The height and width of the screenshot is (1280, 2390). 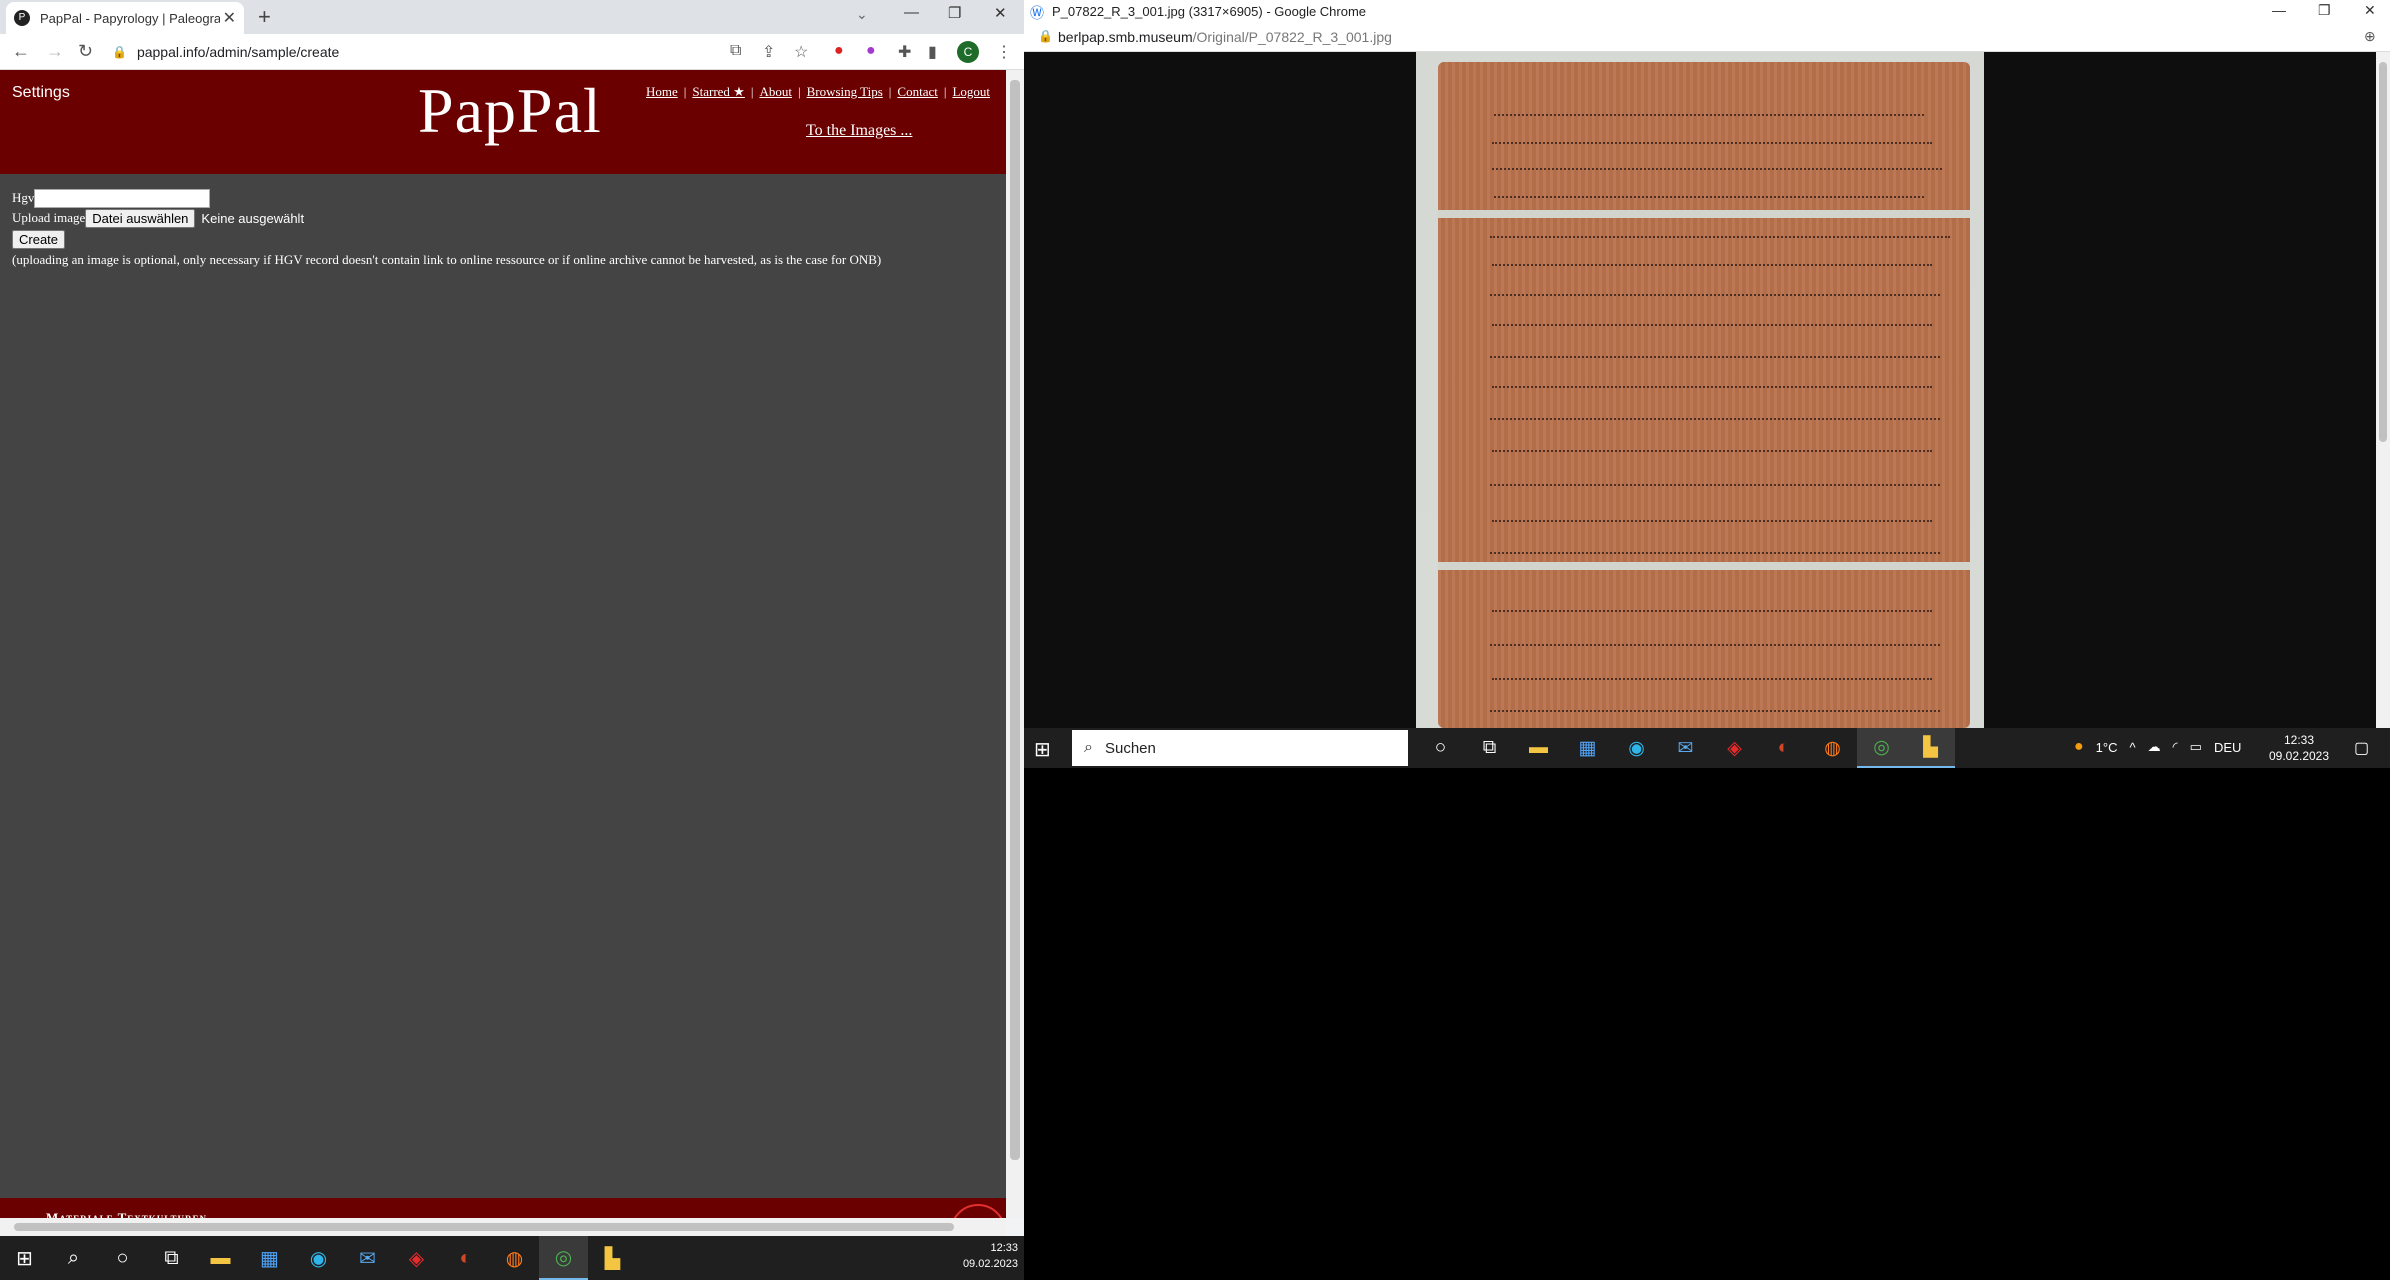 I want to click on create-button: Create, so click(x=39, y=239).